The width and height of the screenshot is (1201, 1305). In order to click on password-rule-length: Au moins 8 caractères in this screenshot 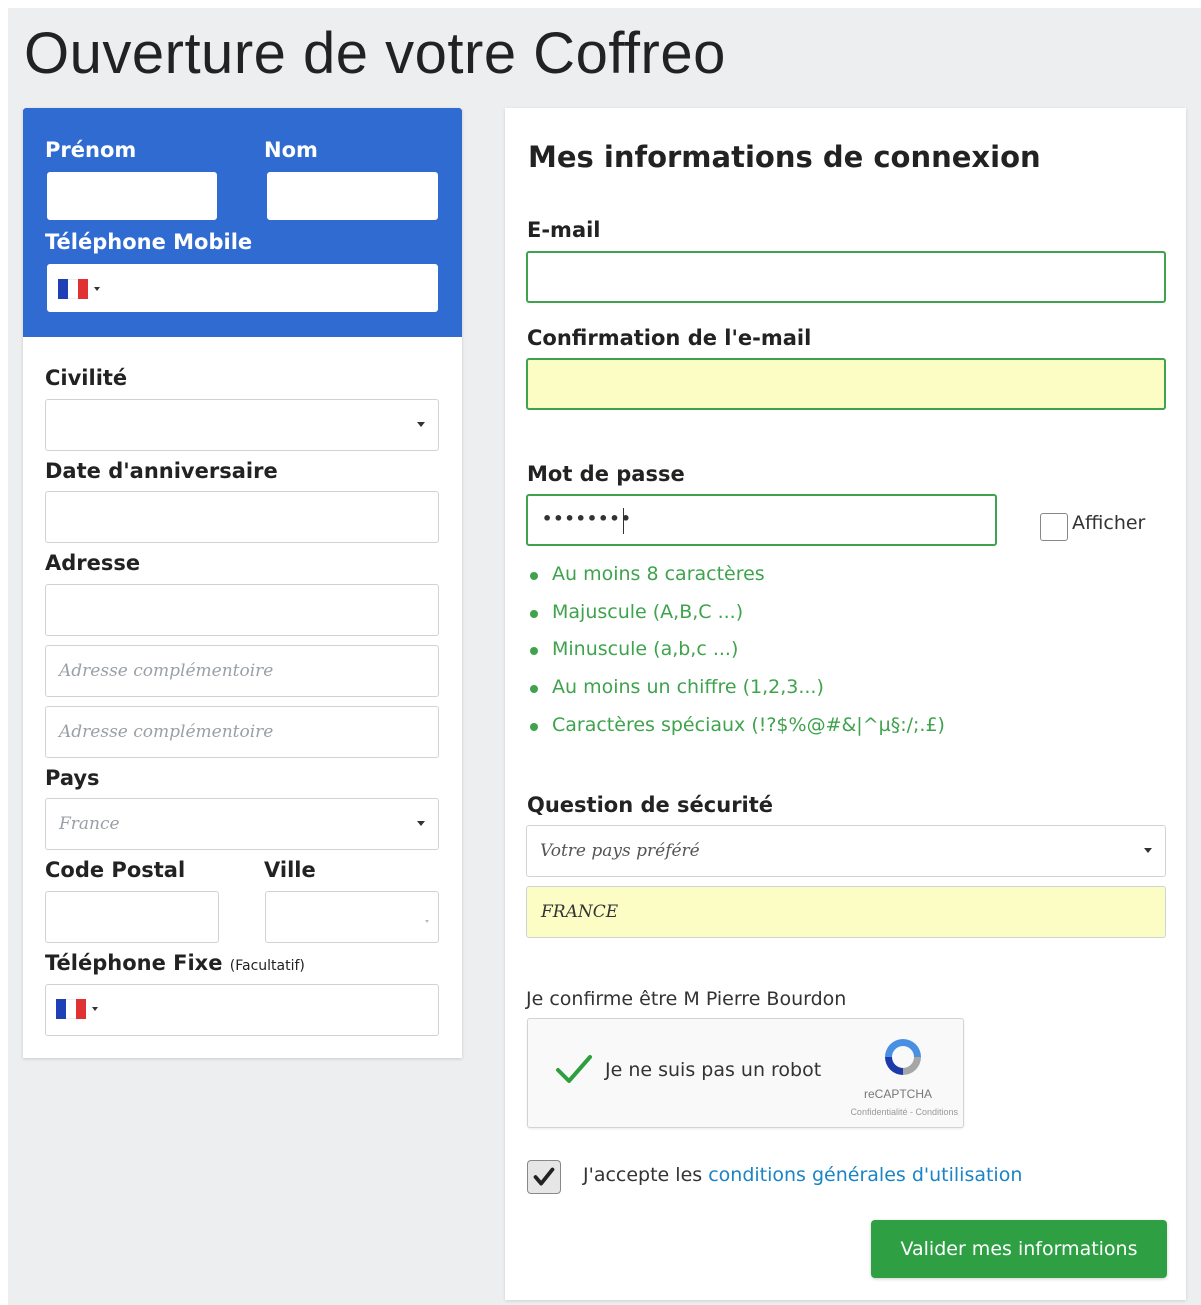, I will do `click(647, 574)`.